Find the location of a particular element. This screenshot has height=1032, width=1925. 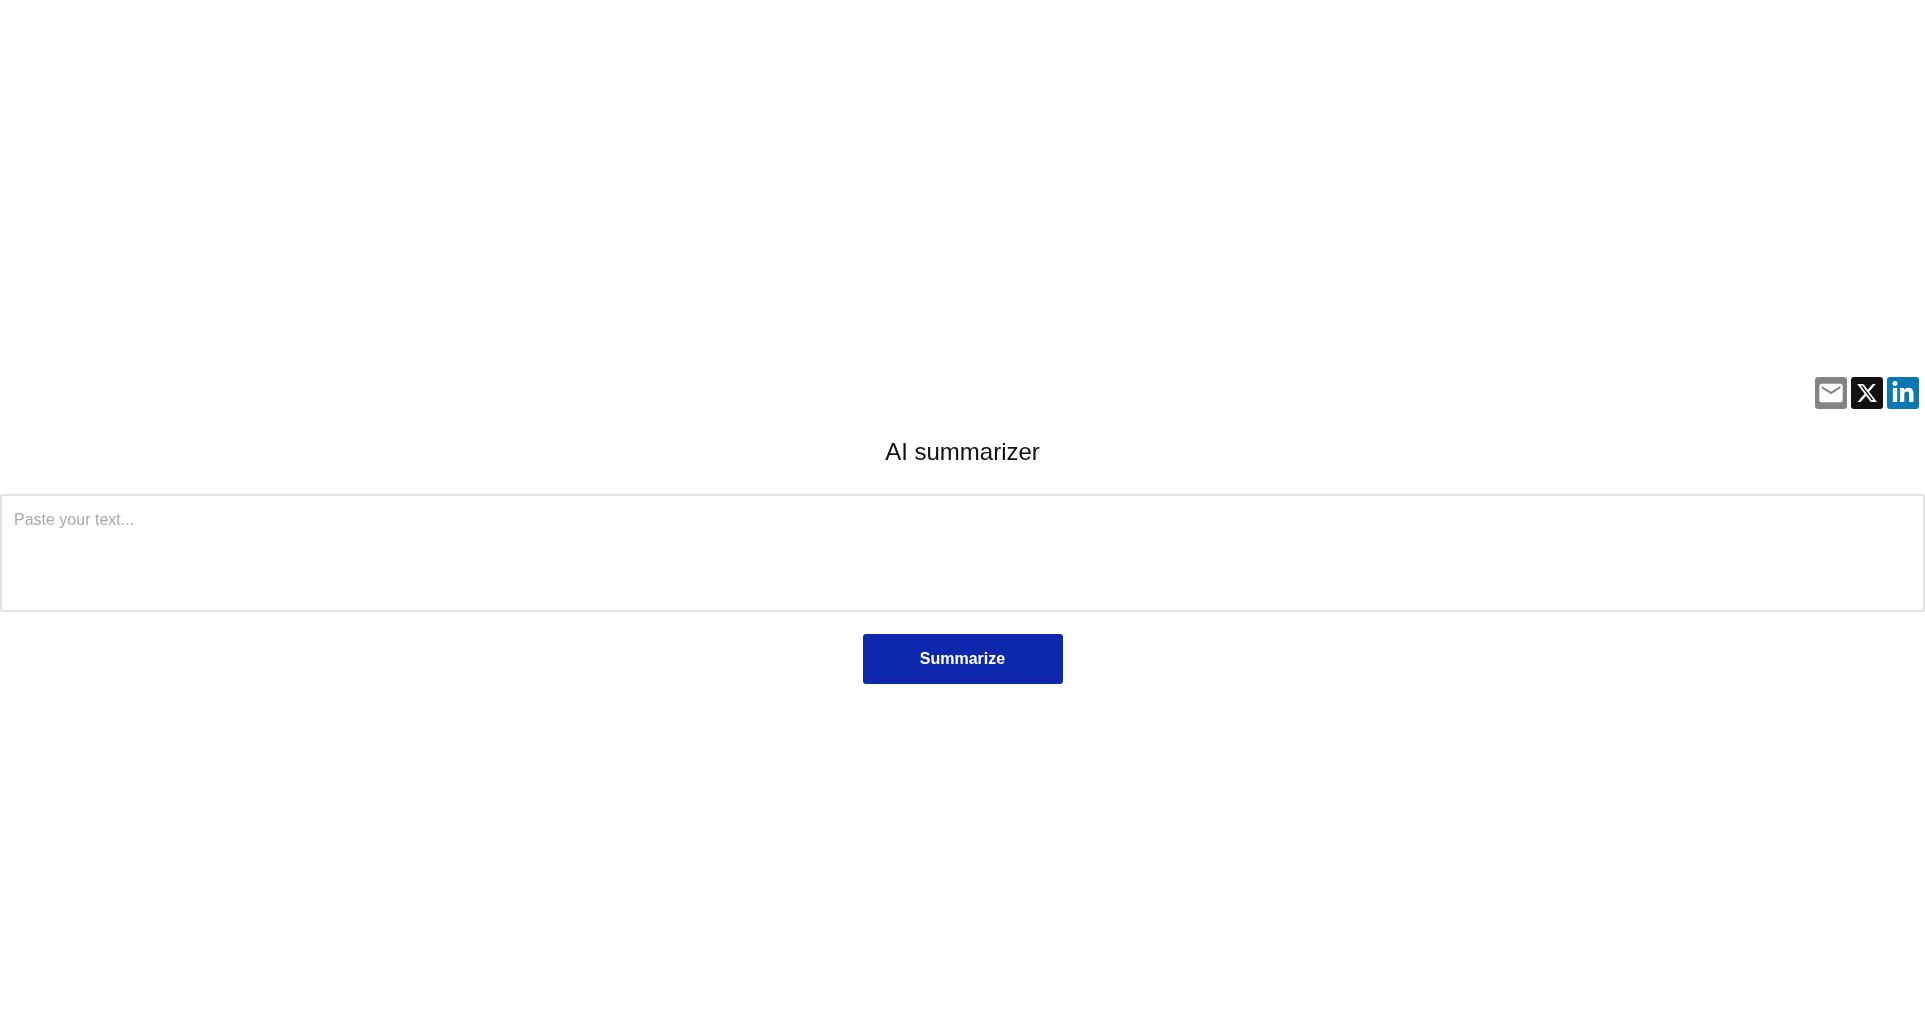

x-share-button is located at coordinates (1867, 393).